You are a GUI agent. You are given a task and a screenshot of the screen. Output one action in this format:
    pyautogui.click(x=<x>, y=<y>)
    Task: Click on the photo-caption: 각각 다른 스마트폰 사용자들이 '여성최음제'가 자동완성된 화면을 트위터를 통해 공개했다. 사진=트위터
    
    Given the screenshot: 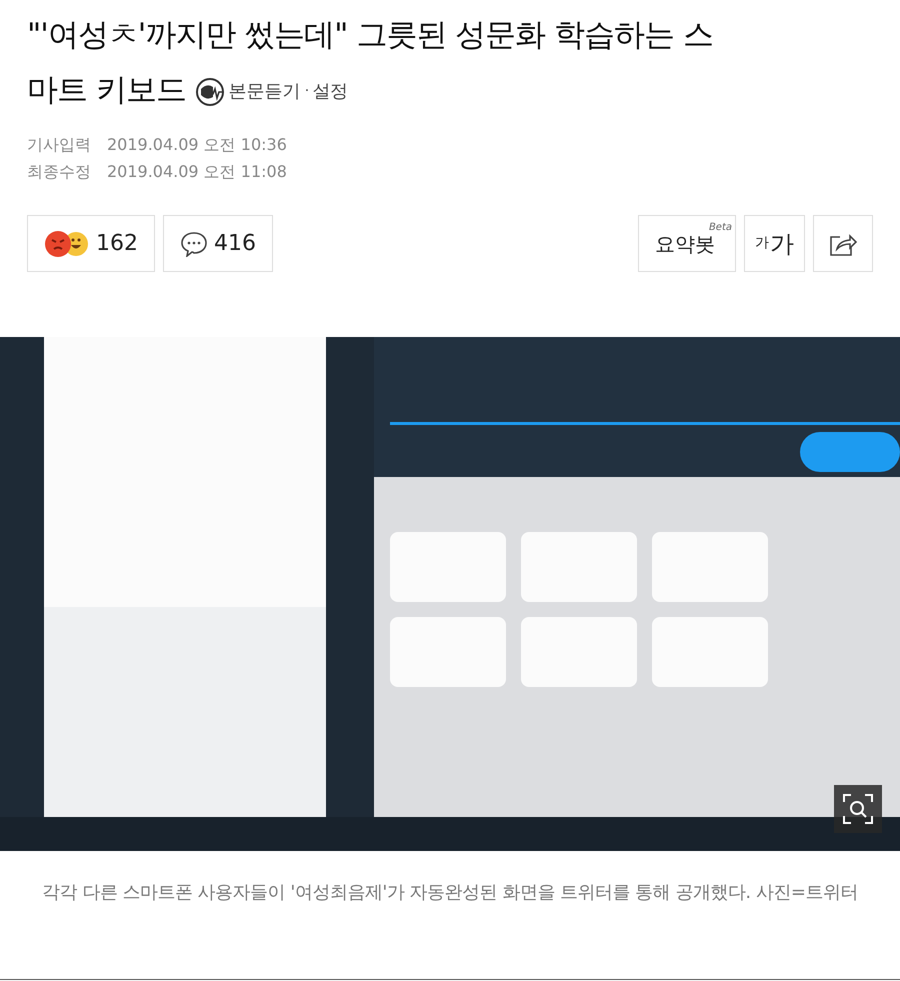 What is the action you would take?
    pyautogui.click(x=450, y=893)
    